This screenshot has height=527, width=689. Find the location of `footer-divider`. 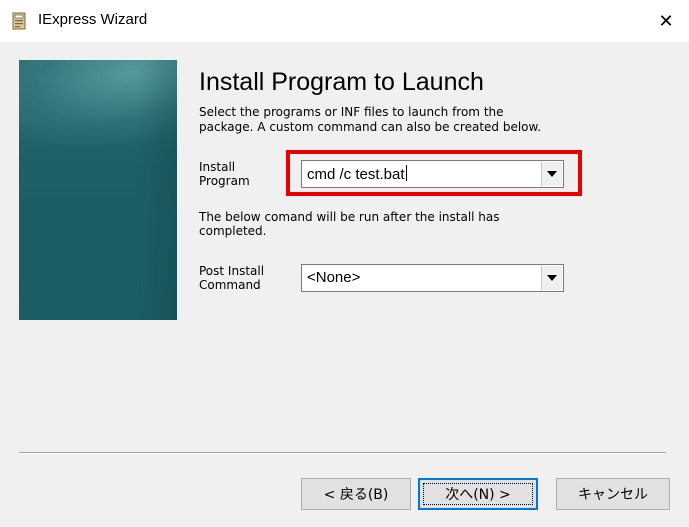

footer-divider is located at coordinates (342, 453).